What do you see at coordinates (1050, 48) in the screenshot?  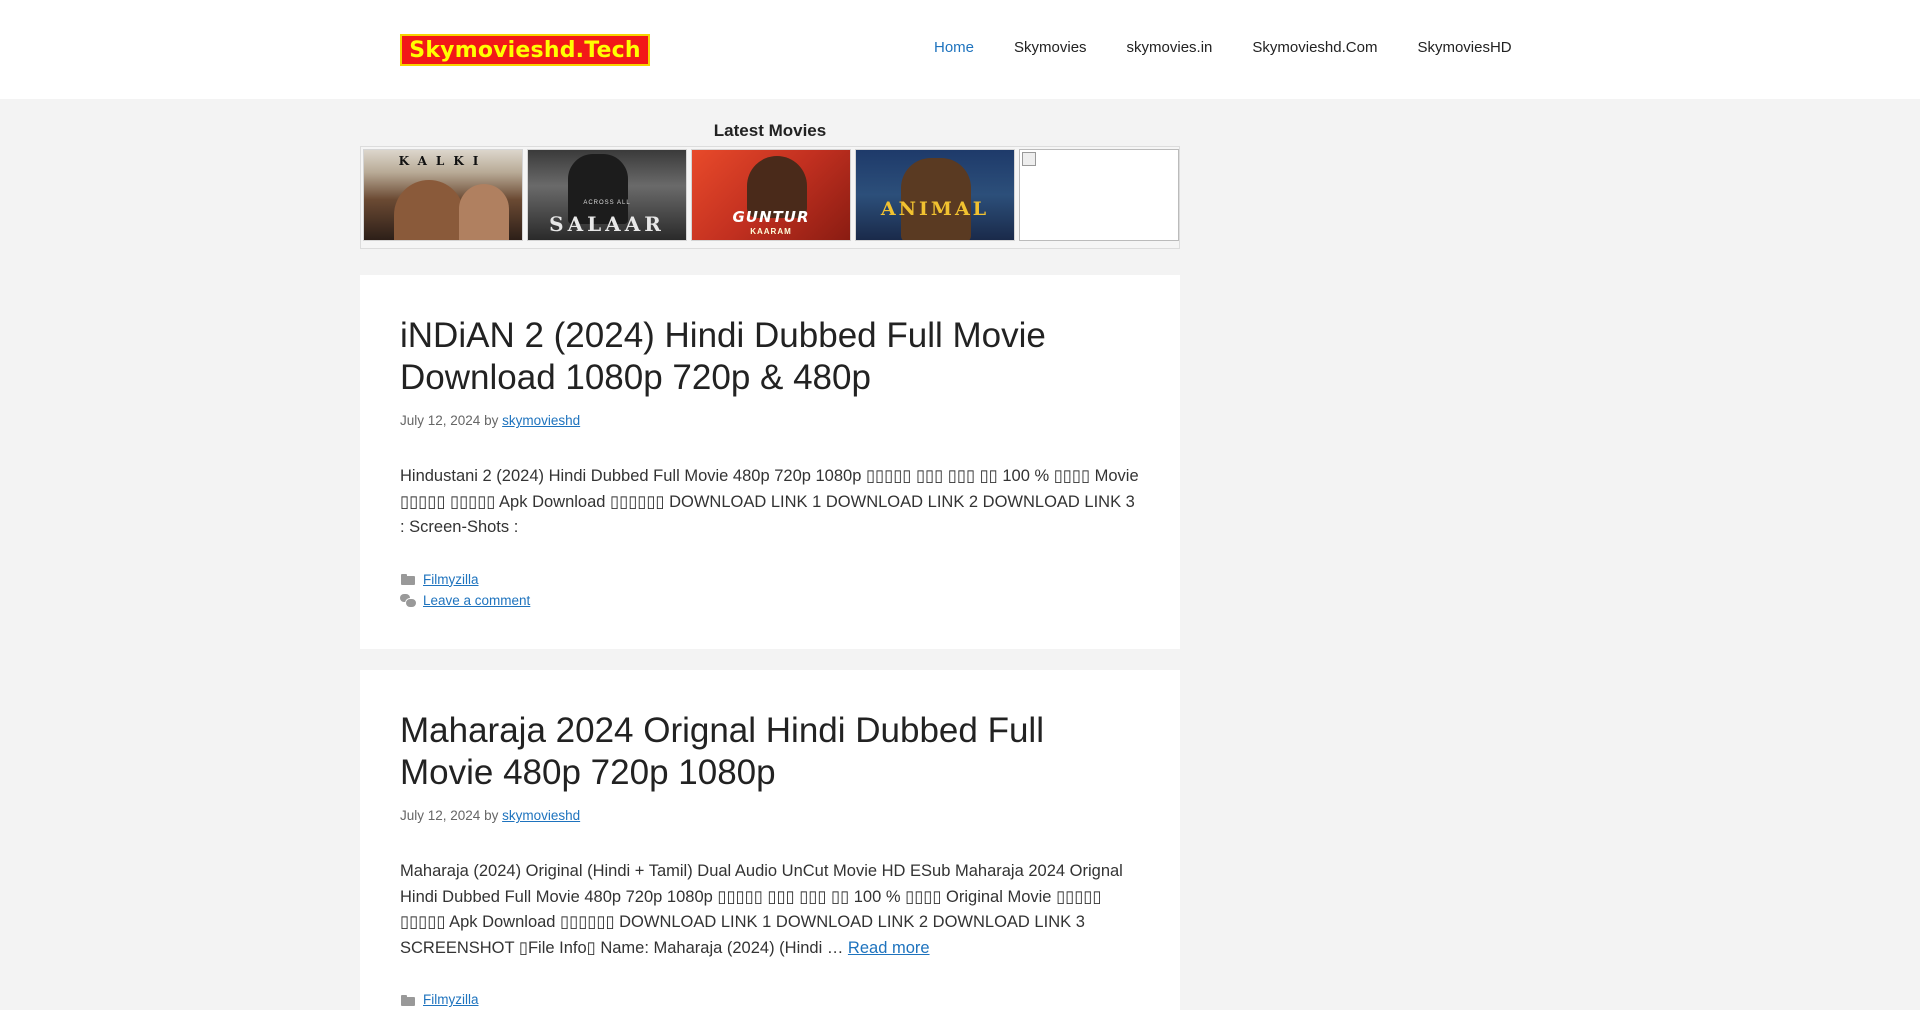 I see `nav-skymovies: Skymovies` at bounding box center [1050, 48].